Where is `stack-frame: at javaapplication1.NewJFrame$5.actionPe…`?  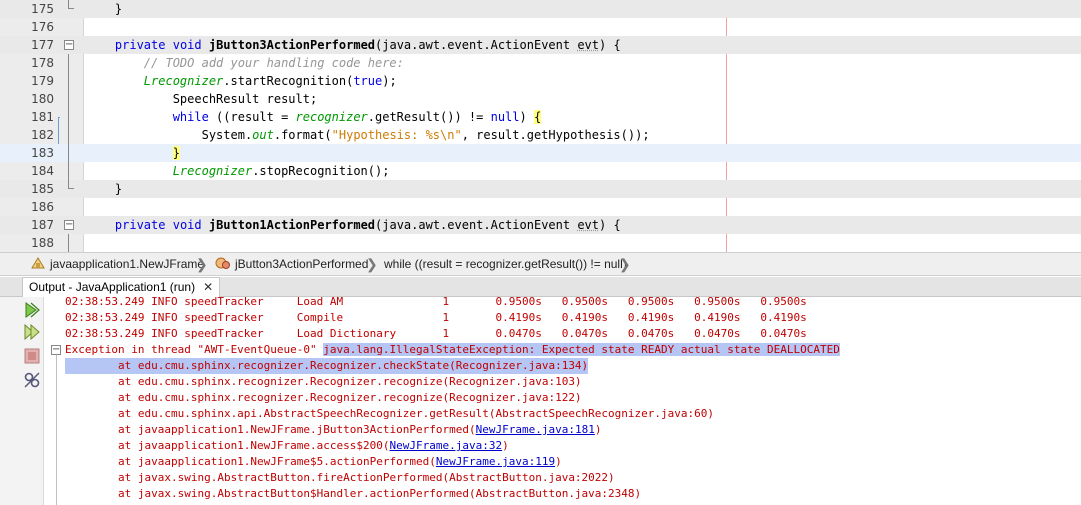
stack-frame: at javaapplication1.NewJFrame$5.actionPe… is located at coordinates (313, 462).